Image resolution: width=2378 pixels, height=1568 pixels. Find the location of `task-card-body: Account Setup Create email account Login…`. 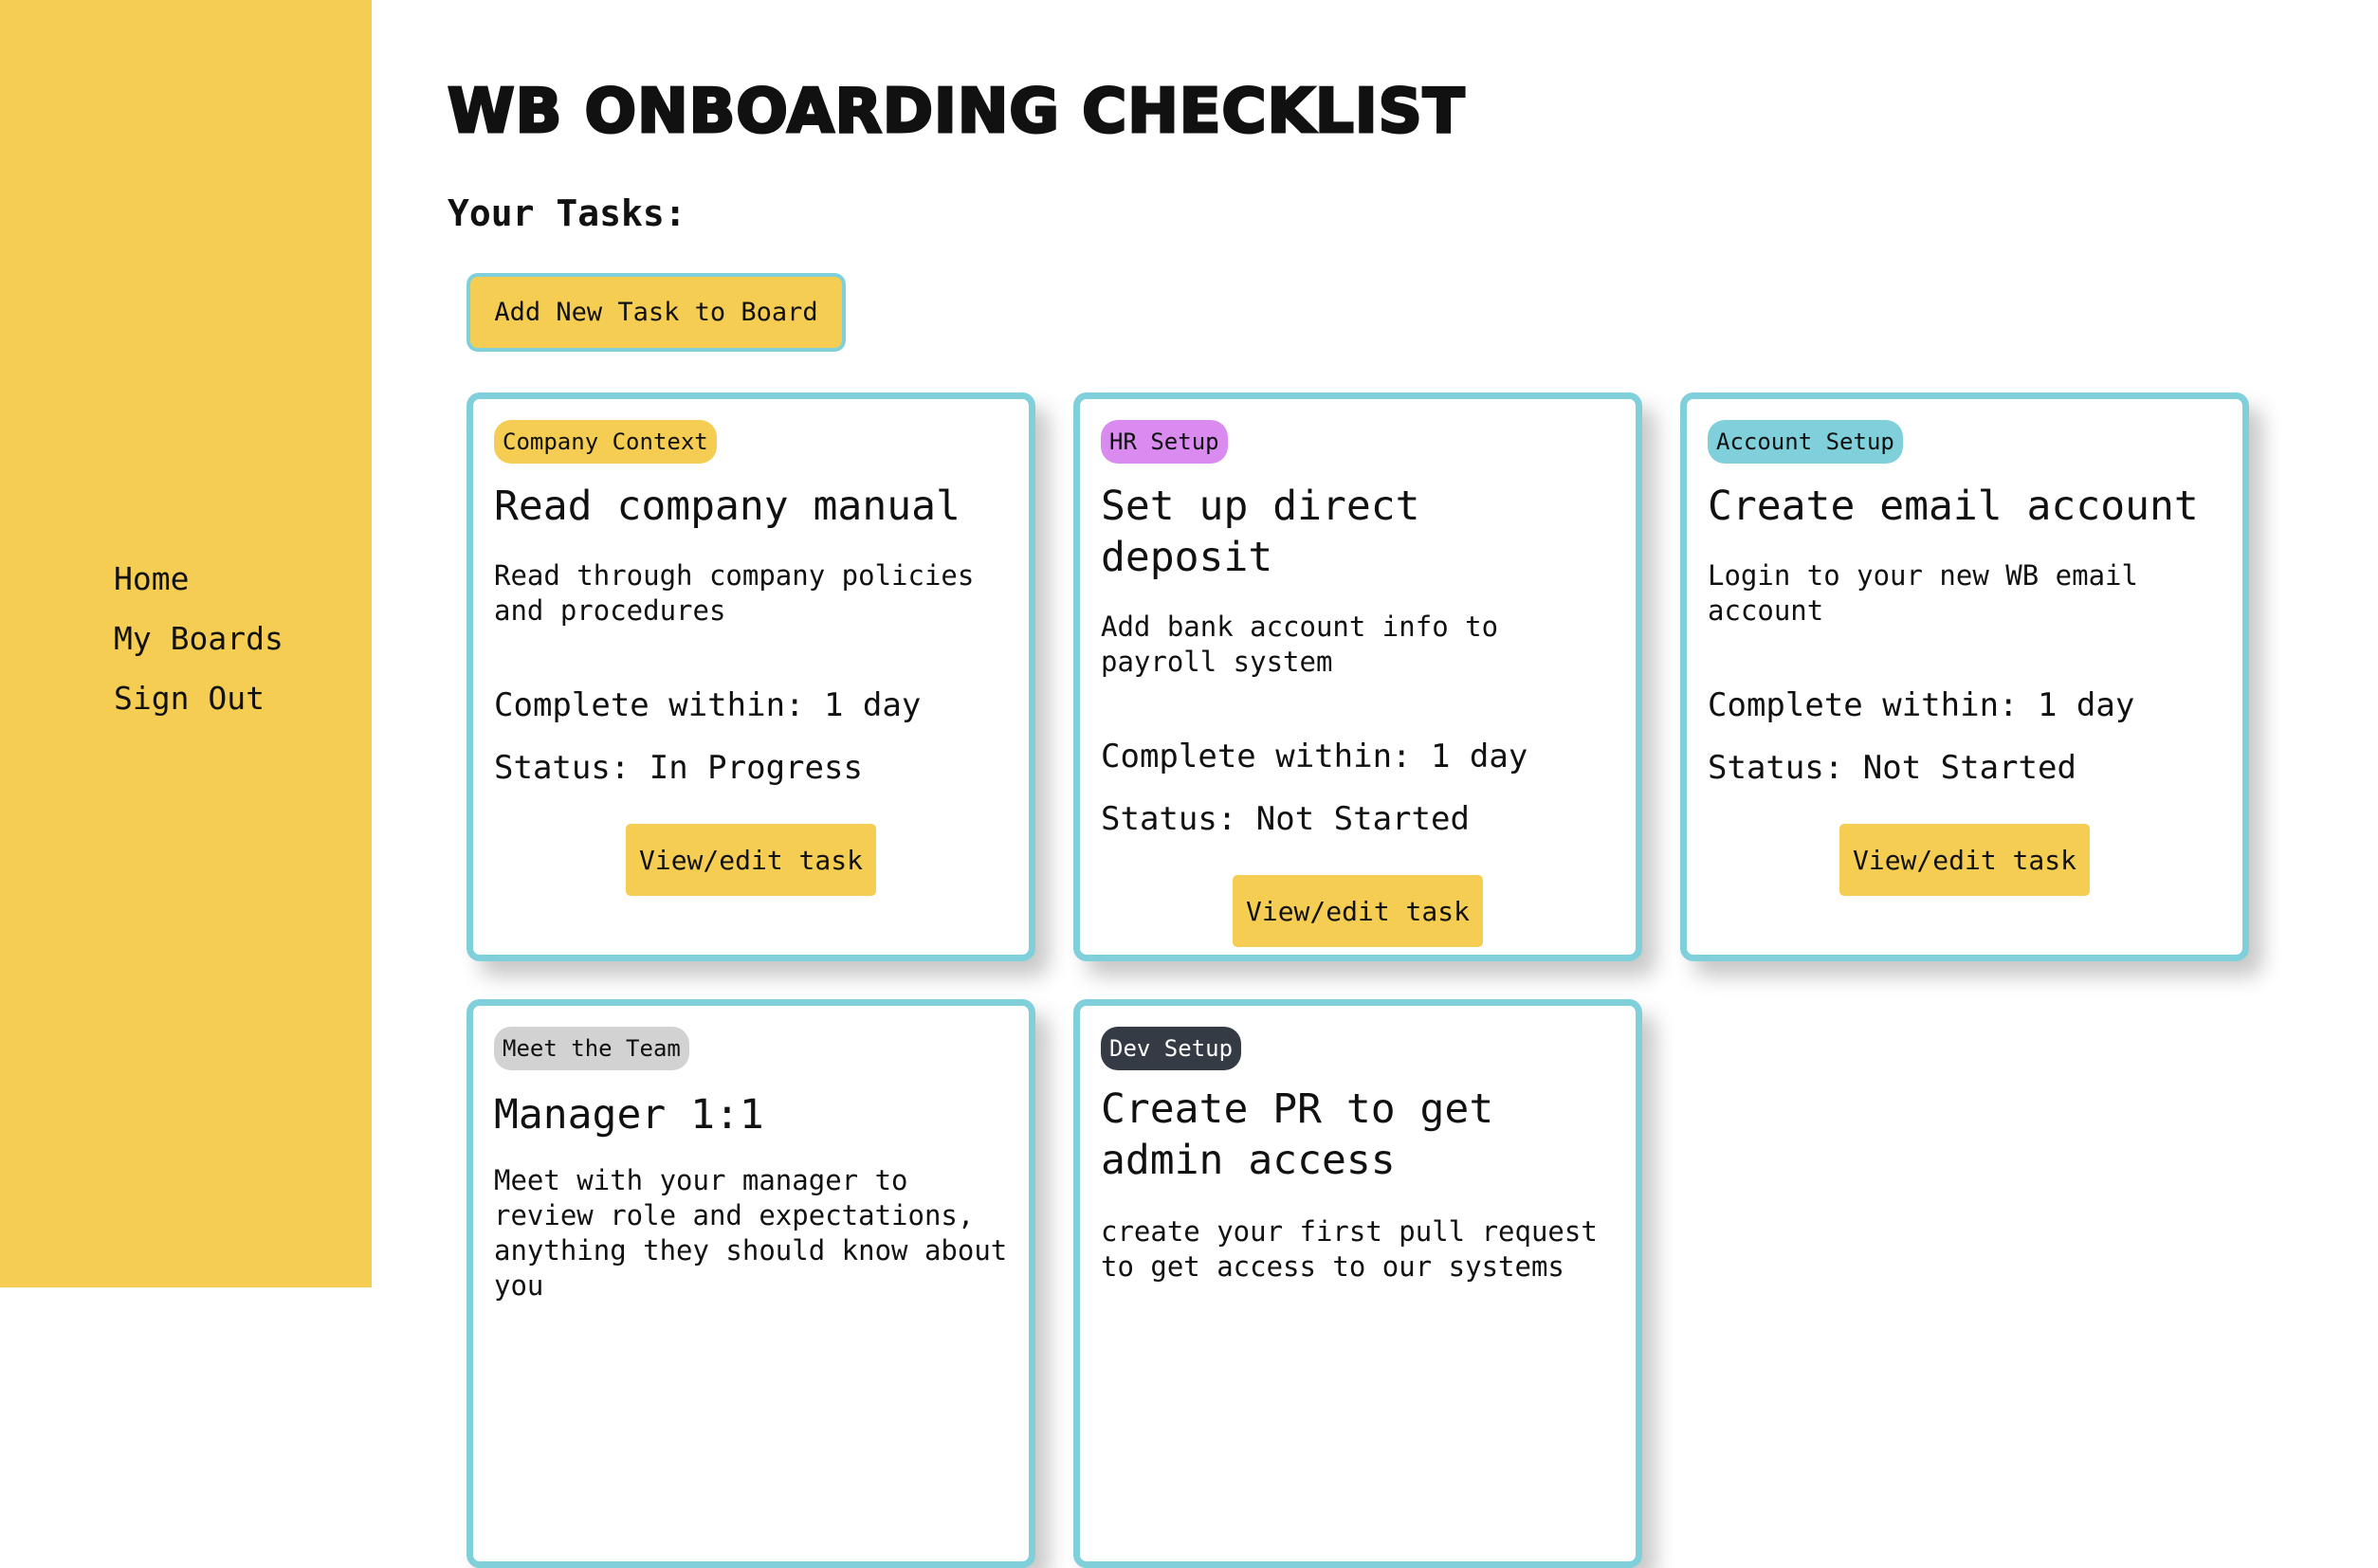

task-card-body: Account Setup Create email account Login… is located at coordinates (1965, 690).